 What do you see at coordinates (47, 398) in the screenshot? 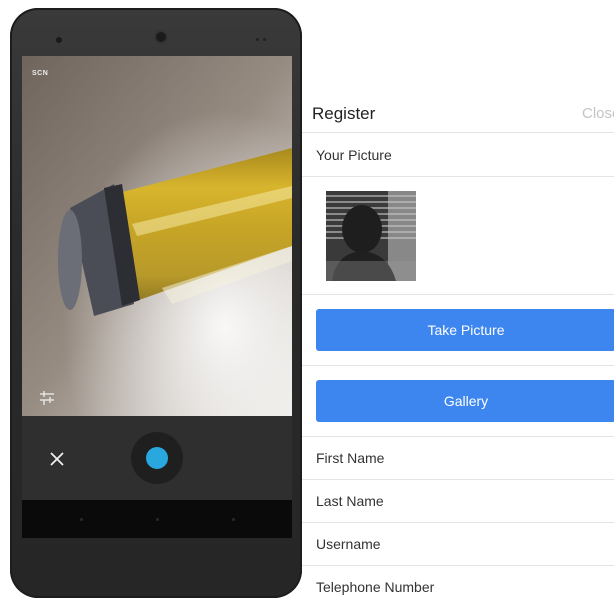
I see `settings-sliders-icon` at bounding box center [47, 398].